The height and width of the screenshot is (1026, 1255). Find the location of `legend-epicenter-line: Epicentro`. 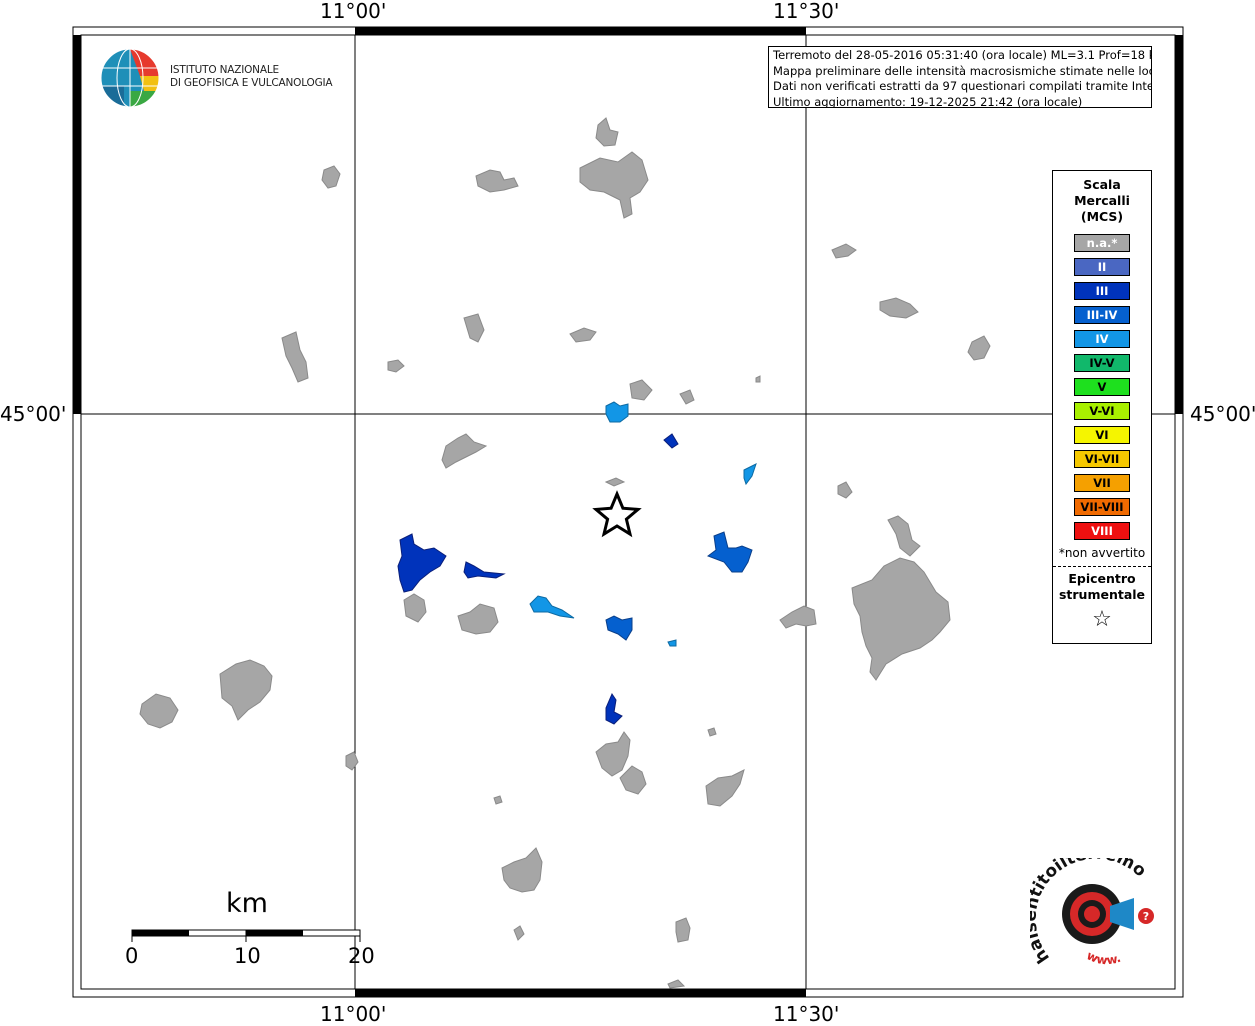

legend-epicenter-line: Epicentro is located at coordinates (1102, 578).